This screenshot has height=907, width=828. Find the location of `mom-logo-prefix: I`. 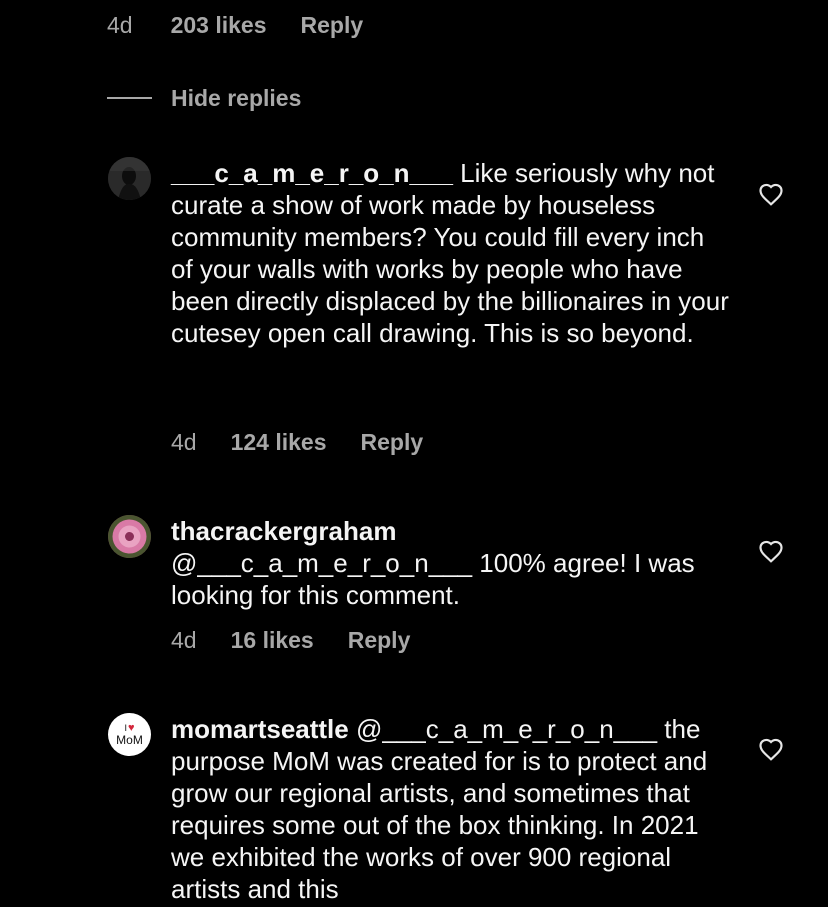

mom-logo-prefix: I is located at coordinates (125, 727).